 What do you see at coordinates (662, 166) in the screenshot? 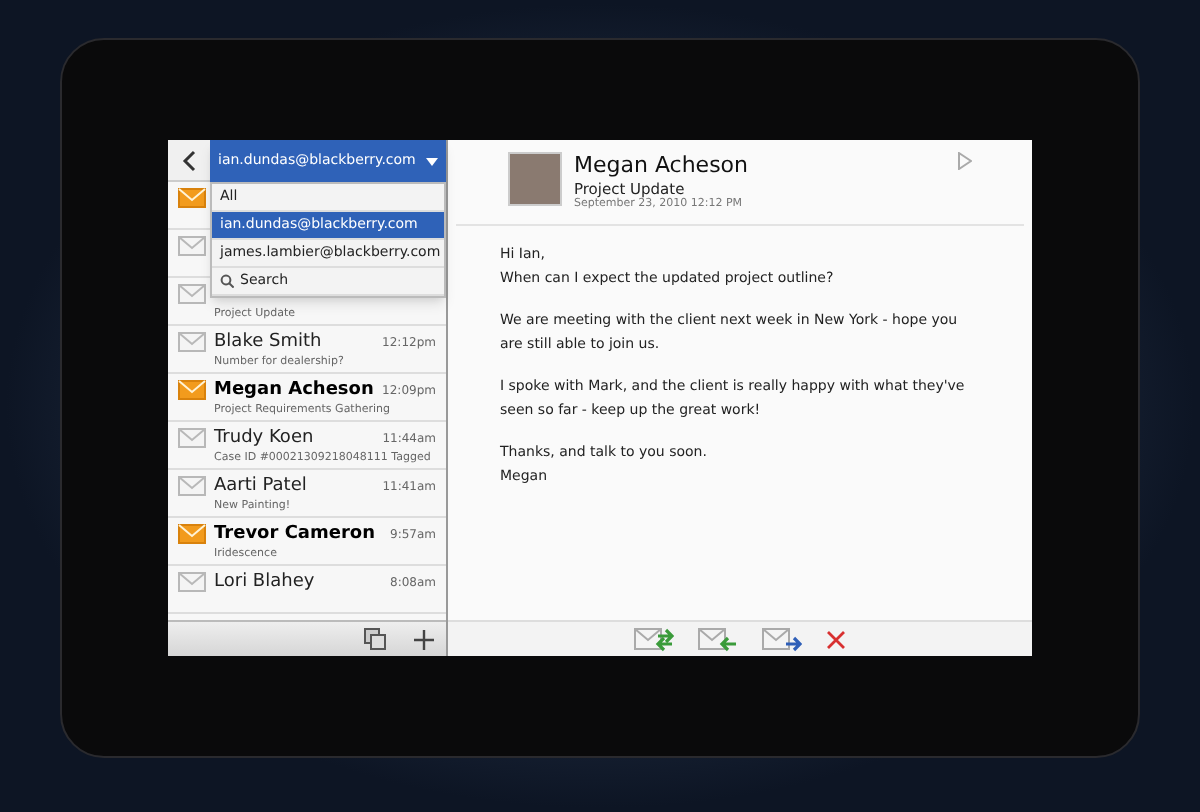
I see `email-sender: Megan Acheson` at bounding box center [662, 166].